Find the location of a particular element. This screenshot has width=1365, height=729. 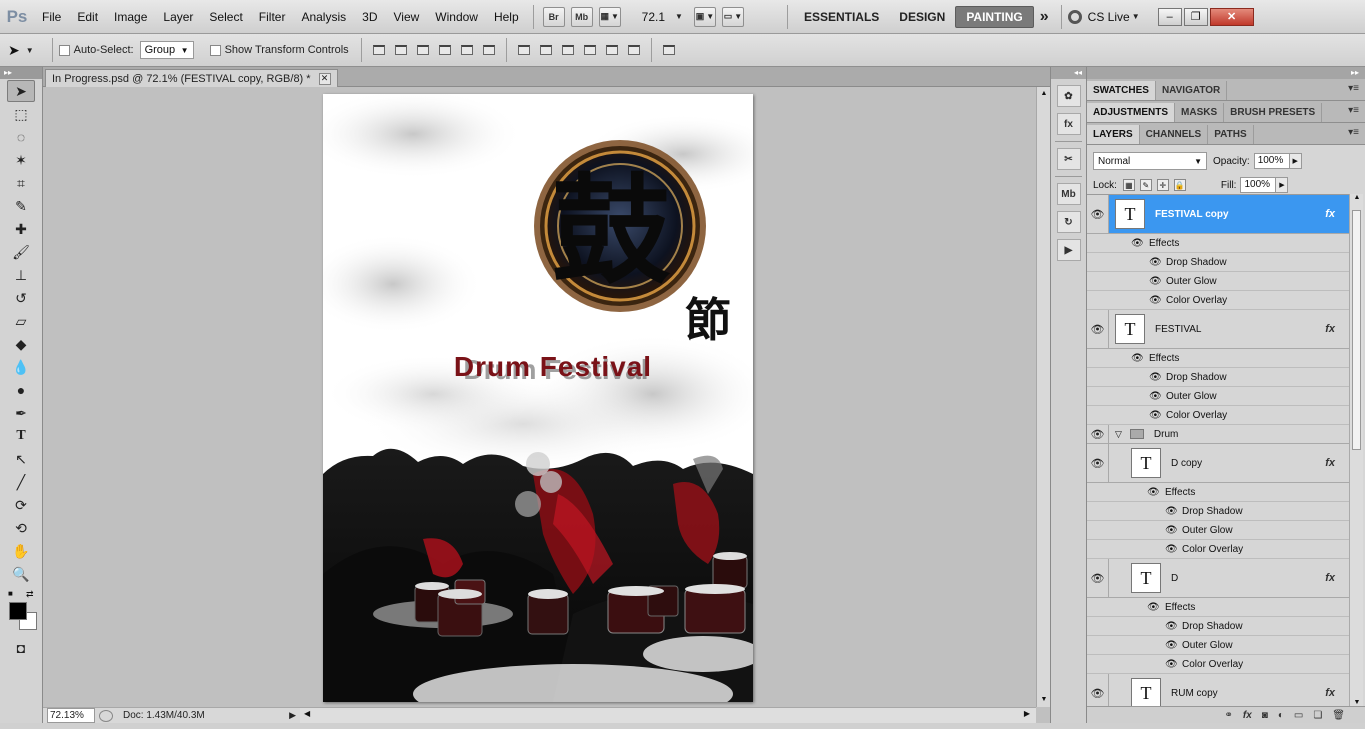

distribute-right-icon is located at coordinates (634, 50).